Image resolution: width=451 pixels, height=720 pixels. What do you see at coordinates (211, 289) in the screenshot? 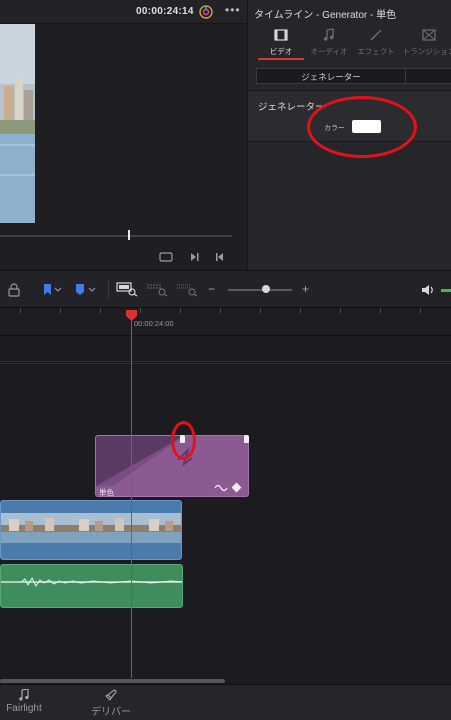
I see `zoom-out-icon: −` at bounding box center [211, 289].